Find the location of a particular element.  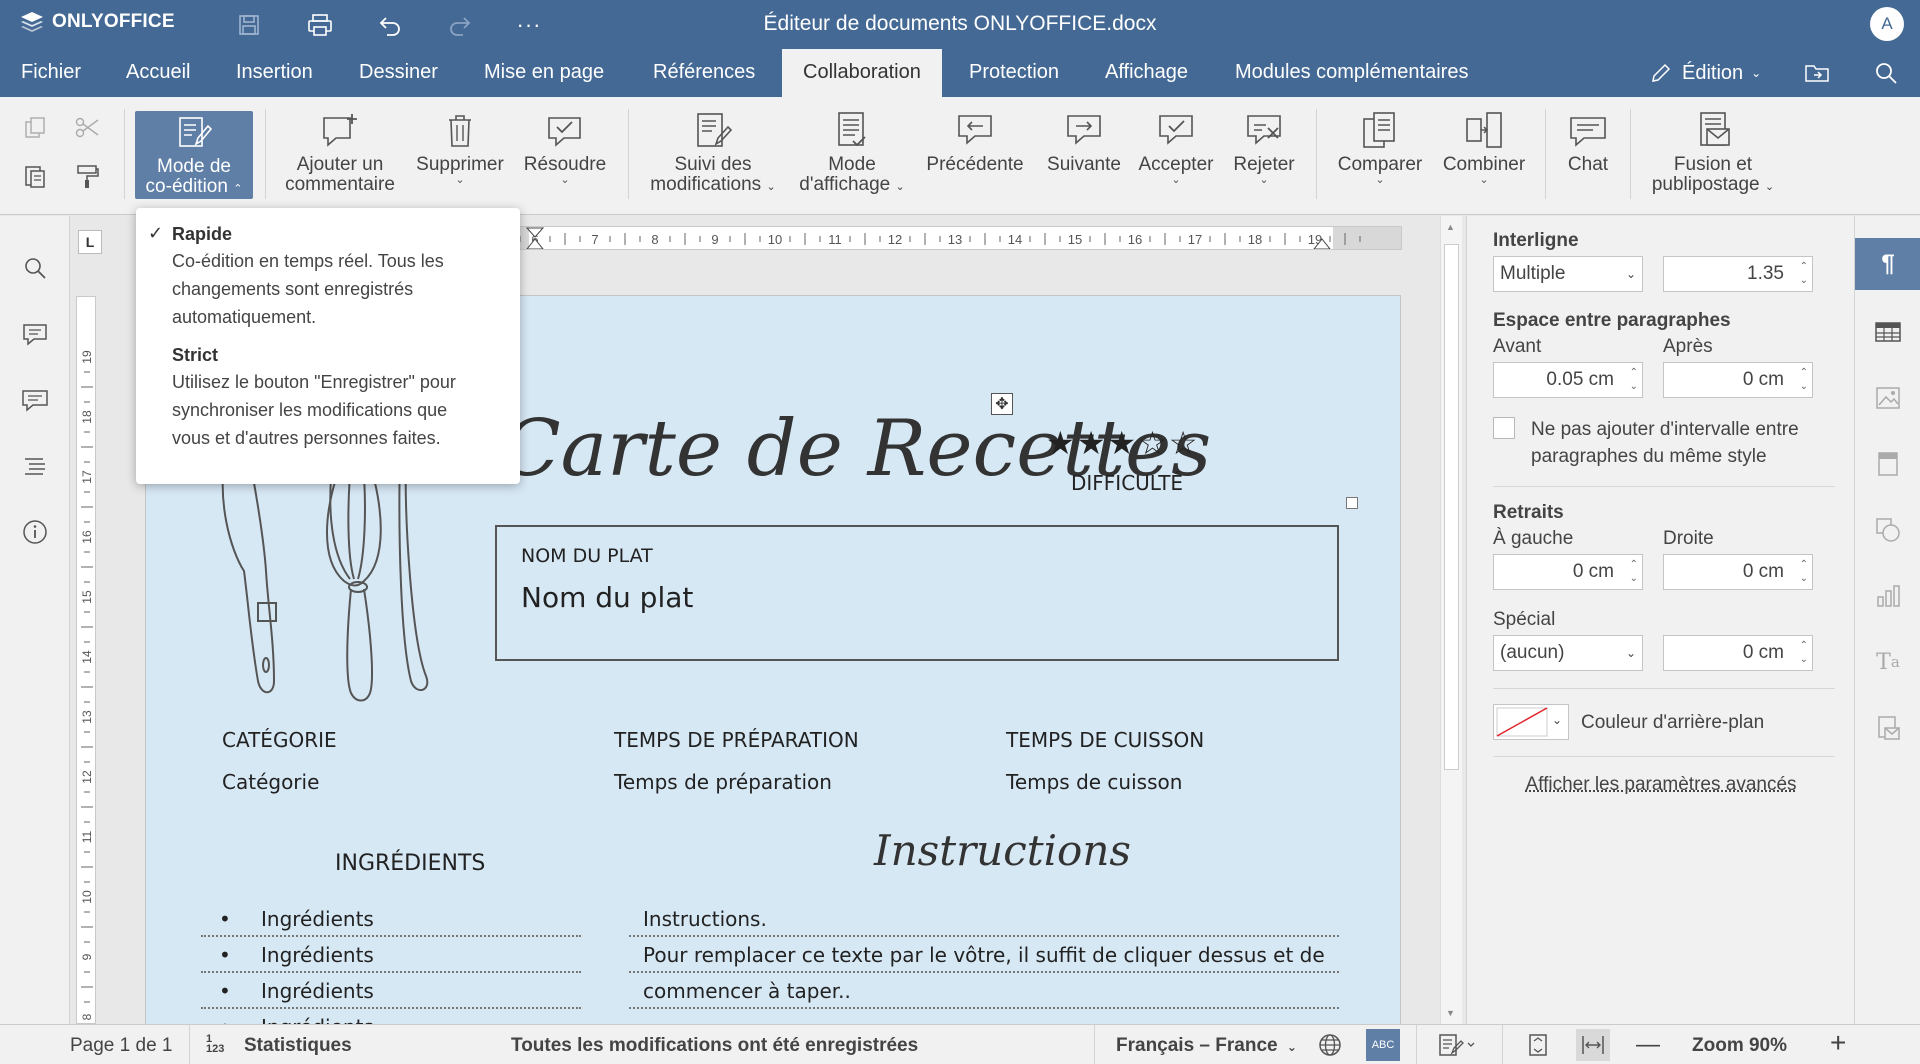

chat-icon is located at coordinates (35, 400).